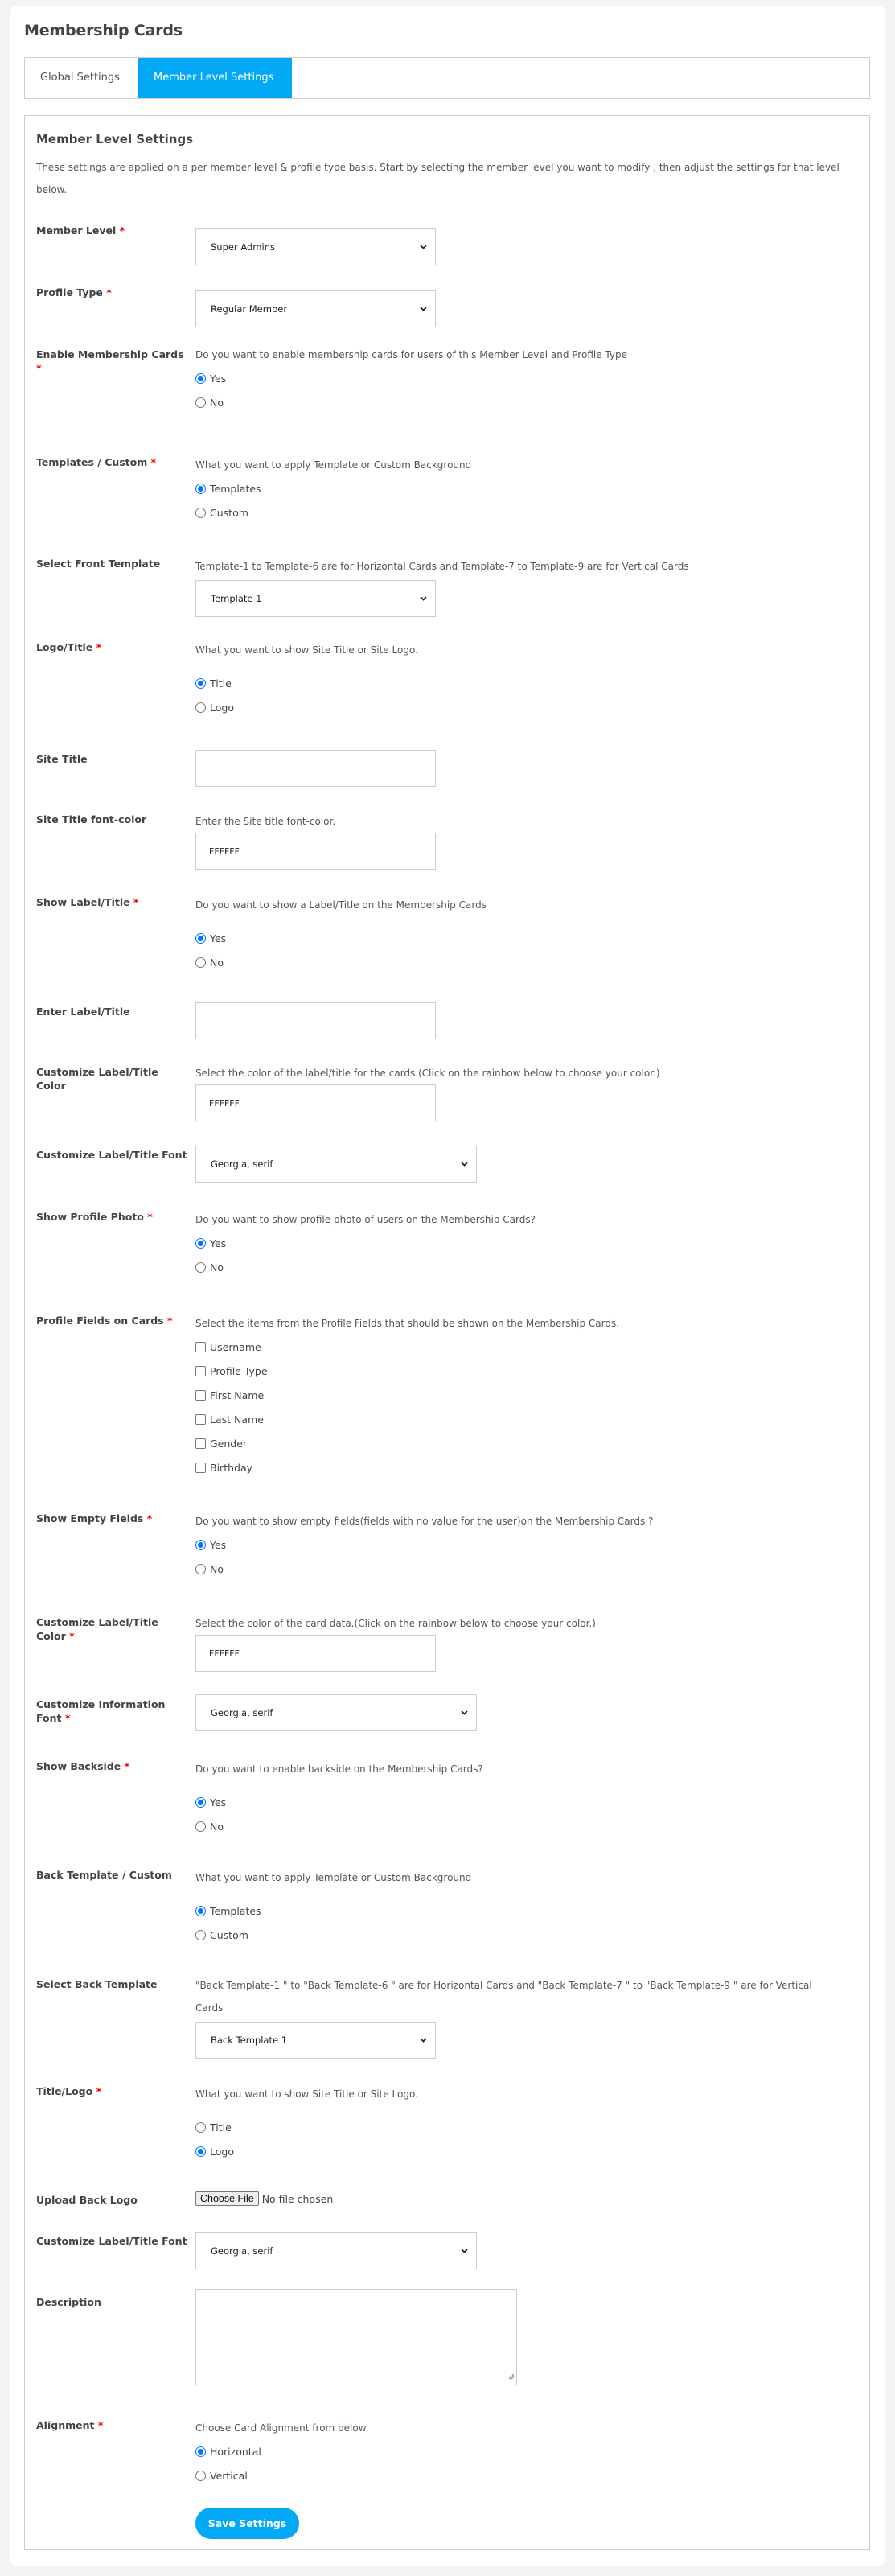 Image resolution: width=895 pixels, height=2576 pixels. What do you see at coordinates (512, 2375) in the screenshot?
I see `resize-grip-icon` at bounding box center [512, 2375].